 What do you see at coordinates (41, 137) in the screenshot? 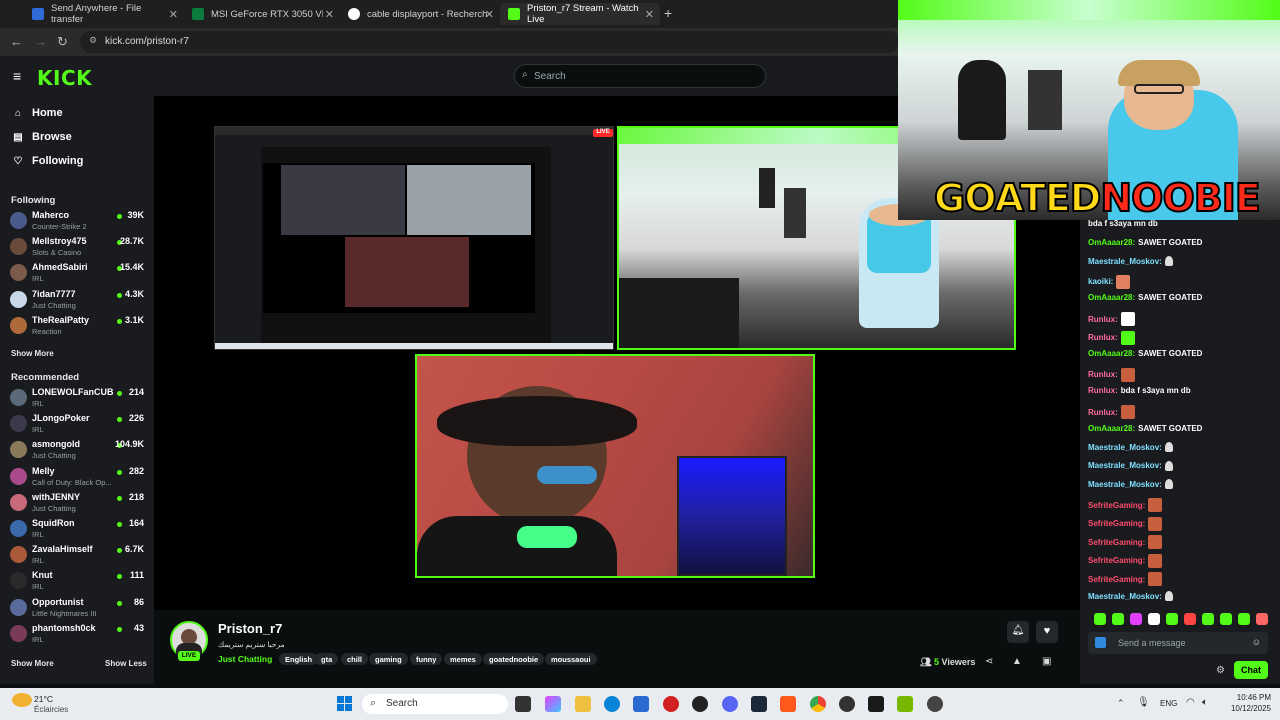
I see `nav-browse: ▤ Browse` at bounding box center [41, 137].